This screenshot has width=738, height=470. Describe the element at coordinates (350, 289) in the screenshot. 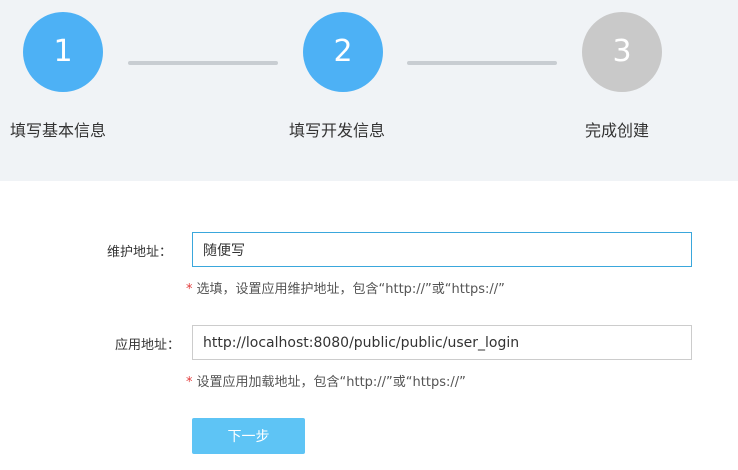

I see `maintenance-url-hint-text: 选填，设置应用维护地址，包含“http://”或“https://”` at that location.